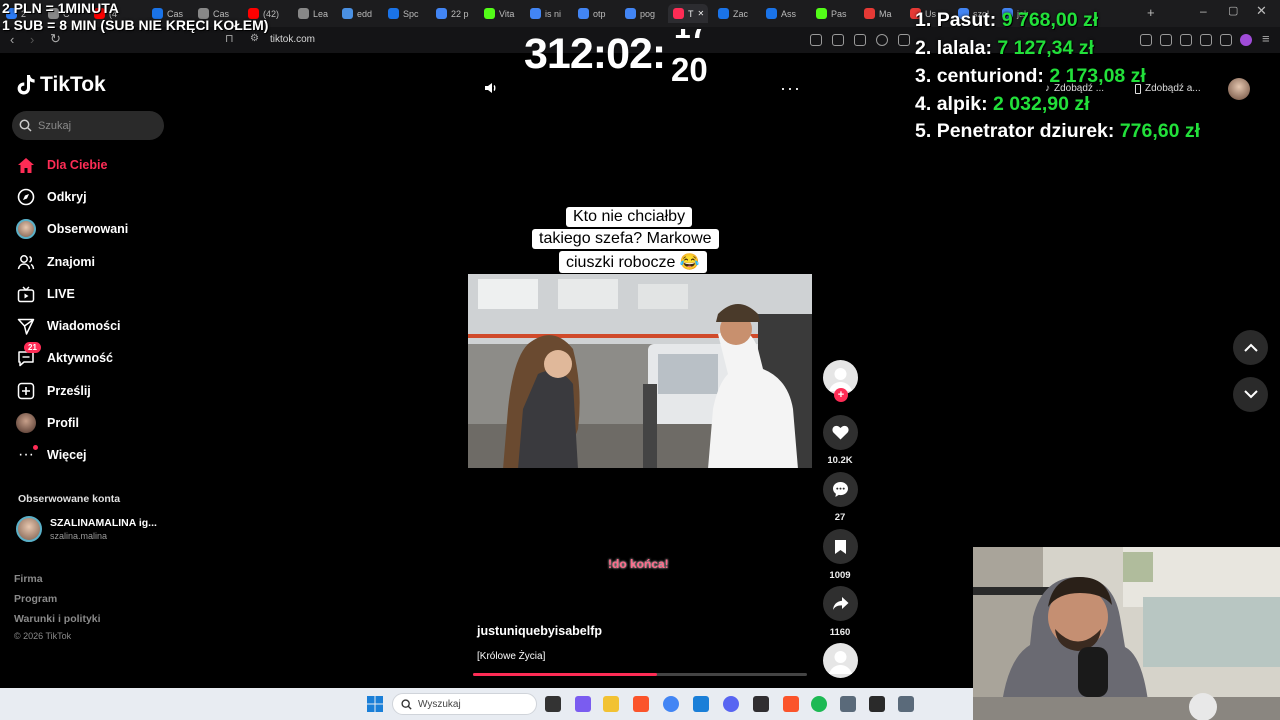  Describe the element at coordinates (318, 13) in the screenshot. I see `browser-tab: Lea` at that location.